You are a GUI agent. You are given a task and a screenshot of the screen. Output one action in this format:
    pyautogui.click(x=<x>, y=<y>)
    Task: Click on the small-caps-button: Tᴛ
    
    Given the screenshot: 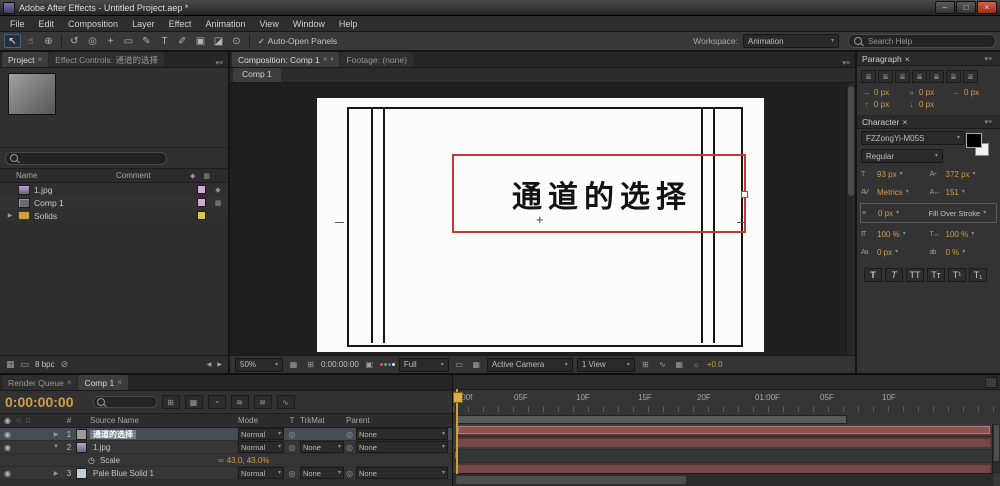 What is the action you would take?
    pyautogui.click(x=936, y=275)
    